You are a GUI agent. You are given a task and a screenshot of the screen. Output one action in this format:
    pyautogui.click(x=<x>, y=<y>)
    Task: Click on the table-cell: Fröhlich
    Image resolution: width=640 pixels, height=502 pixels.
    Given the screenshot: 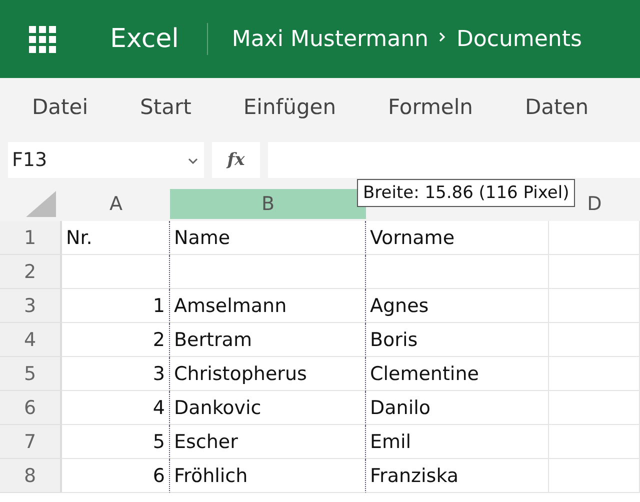 What is the action you would take?
    pyautogui.click(x=268, y=476)
    